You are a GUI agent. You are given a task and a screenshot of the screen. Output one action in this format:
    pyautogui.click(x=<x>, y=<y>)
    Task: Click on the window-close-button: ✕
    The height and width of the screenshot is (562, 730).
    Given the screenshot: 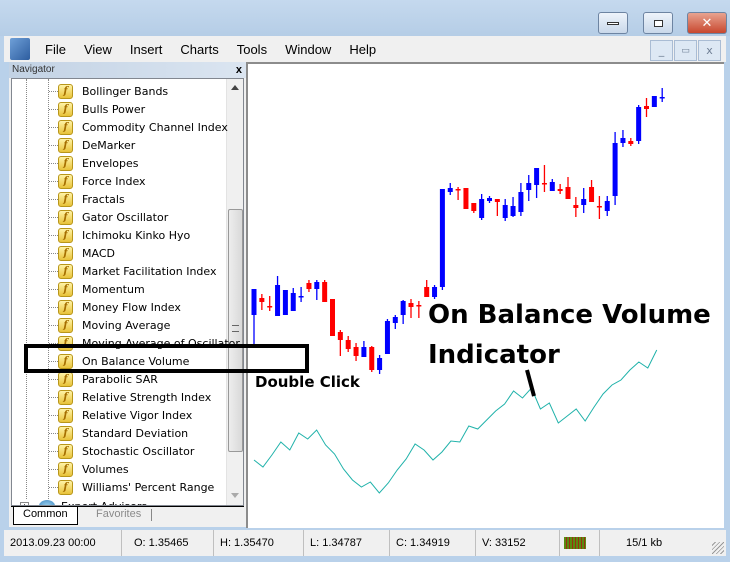 What is the action you would take?
    pyautogui.click(x=707, y=23)
    